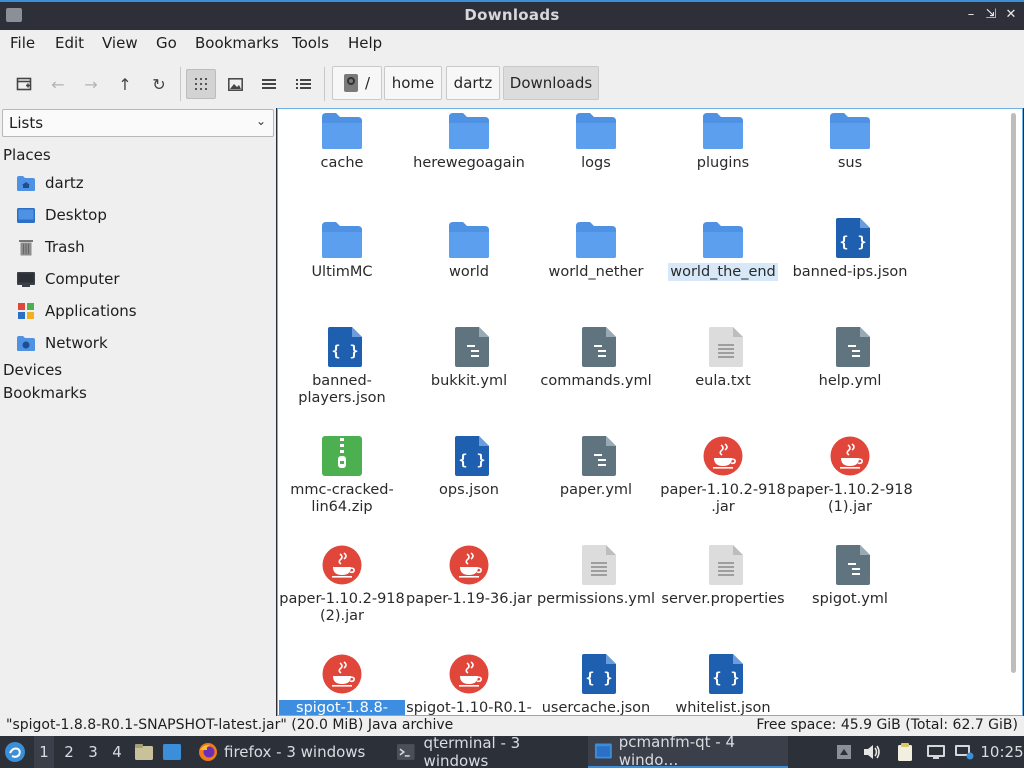 The image size is (1024, 768). Describe the element at coordinates (723, 163) in the screenshot. I see `file-name: plugins` at that location.